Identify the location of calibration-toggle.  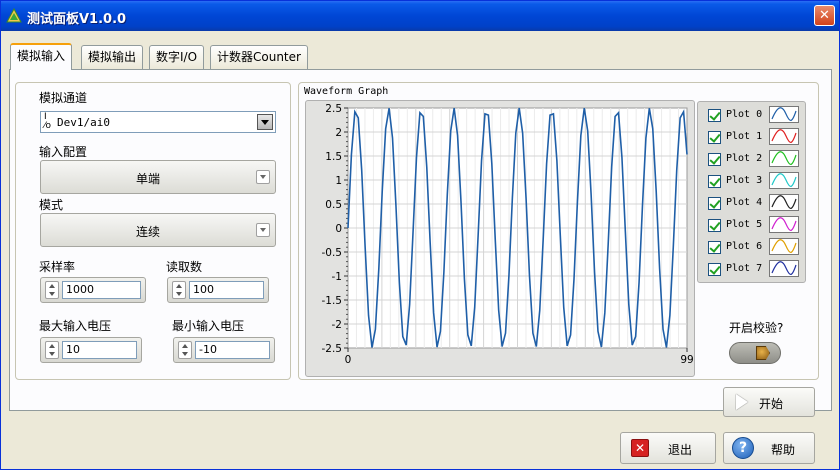
(755, 353).